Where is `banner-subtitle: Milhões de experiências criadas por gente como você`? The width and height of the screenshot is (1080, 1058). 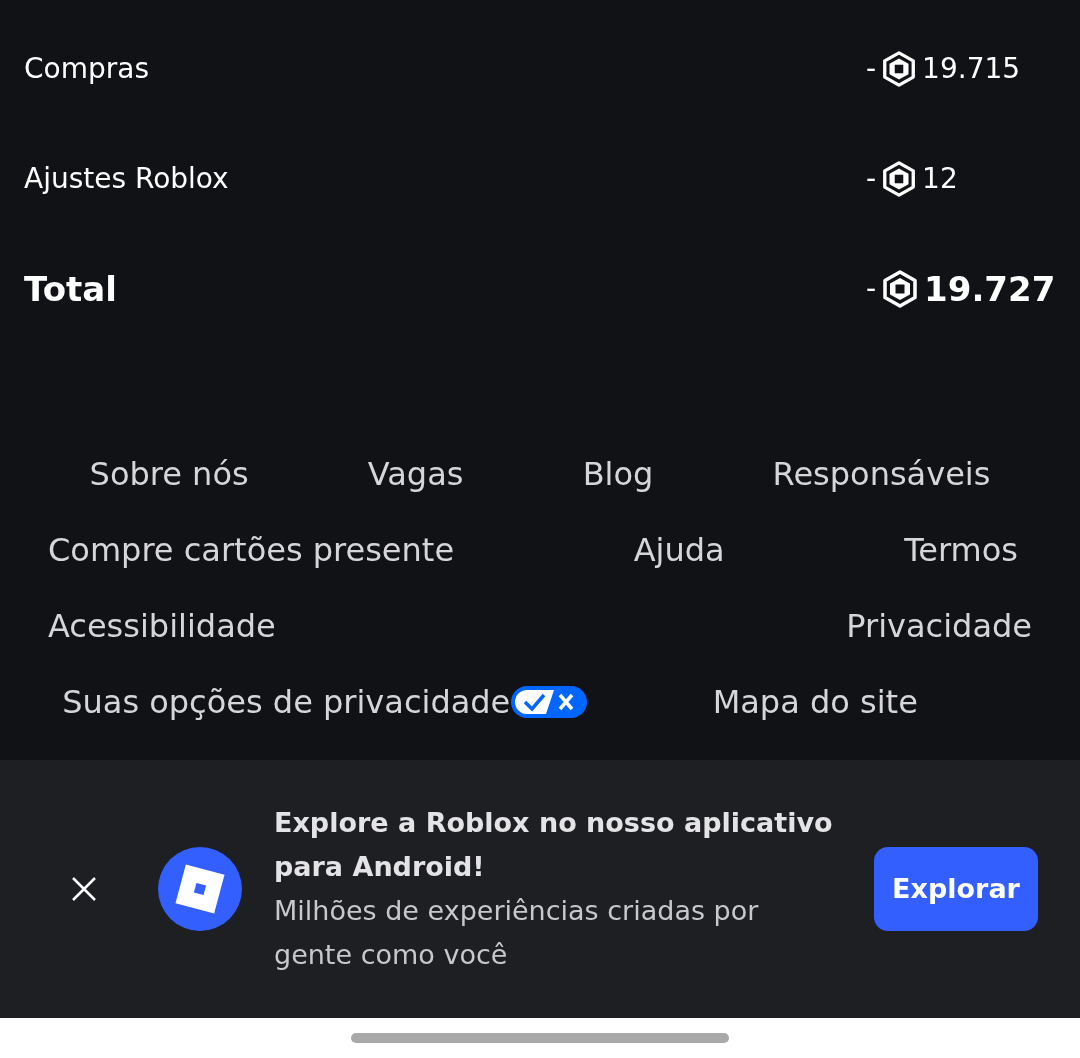
banner-subtitle: Milhões de experiências criadas por gente como você is located at coordinates (517, 933).